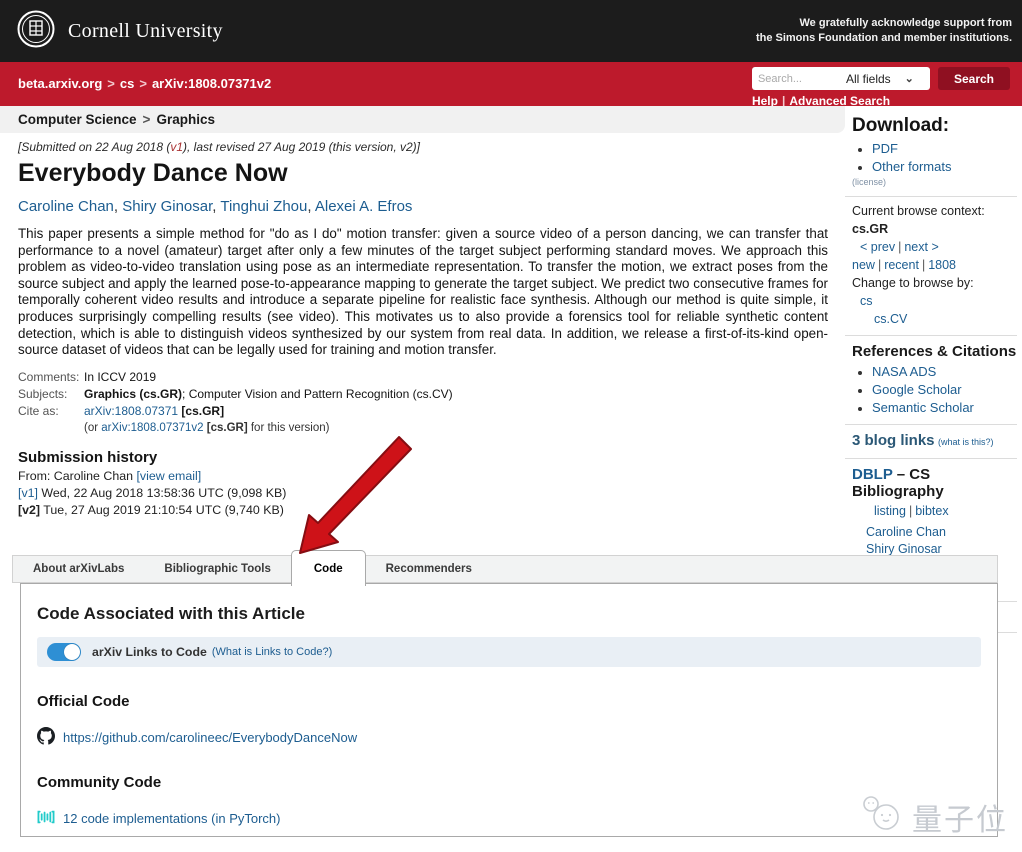  Describe the element at coordinates (870, 229) in the screenshot. I see `browse-context-value: cs.GR` at that location.